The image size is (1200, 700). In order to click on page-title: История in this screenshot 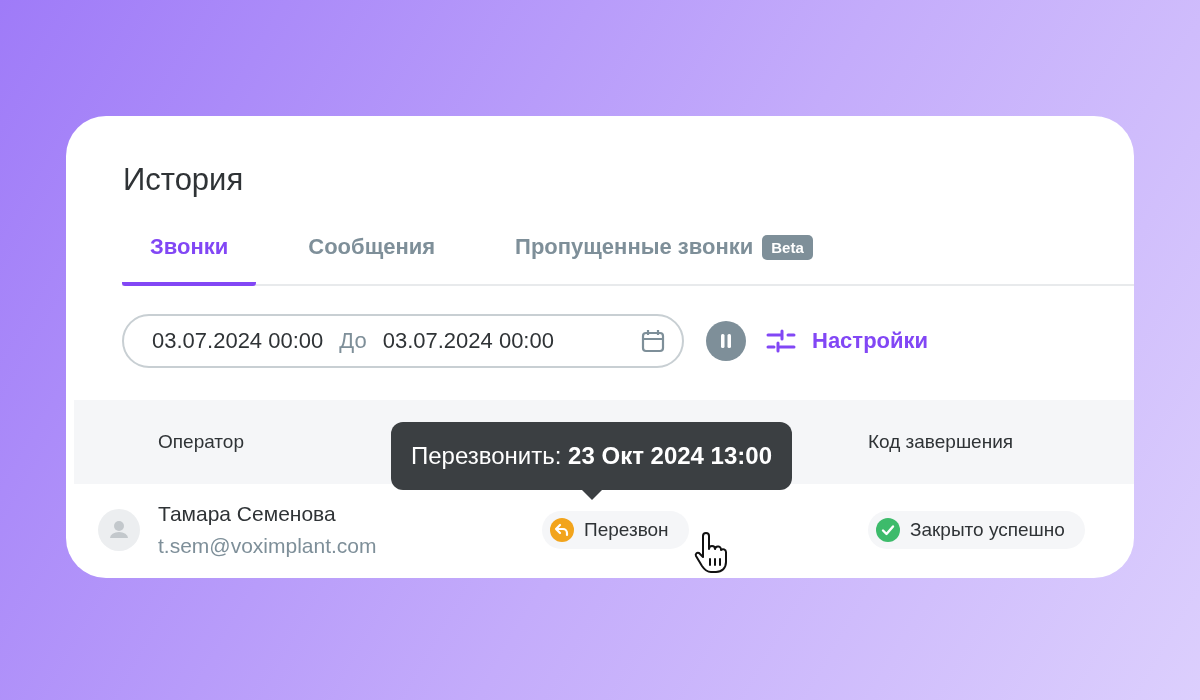, I will do `click(183, 180)`.